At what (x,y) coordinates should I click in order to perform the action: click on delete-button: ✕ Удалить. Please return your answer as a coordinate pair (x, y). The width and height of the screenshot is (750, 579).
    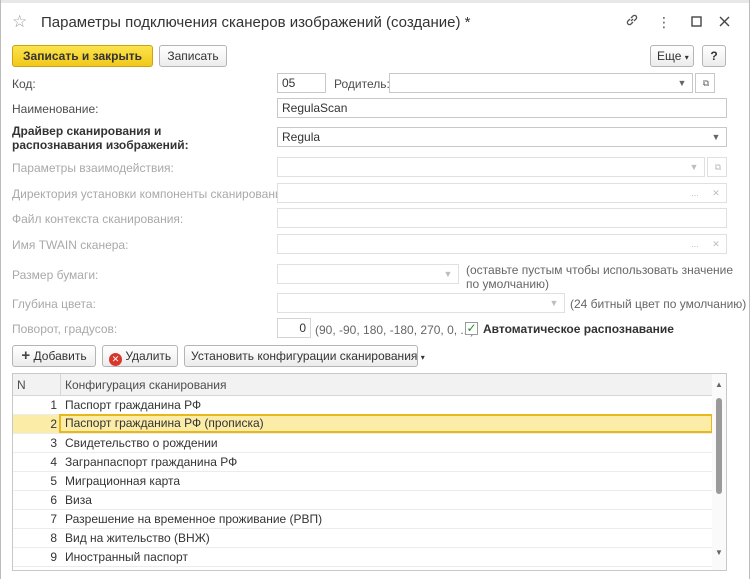
    Looking at the image, I should click on (140, 356).